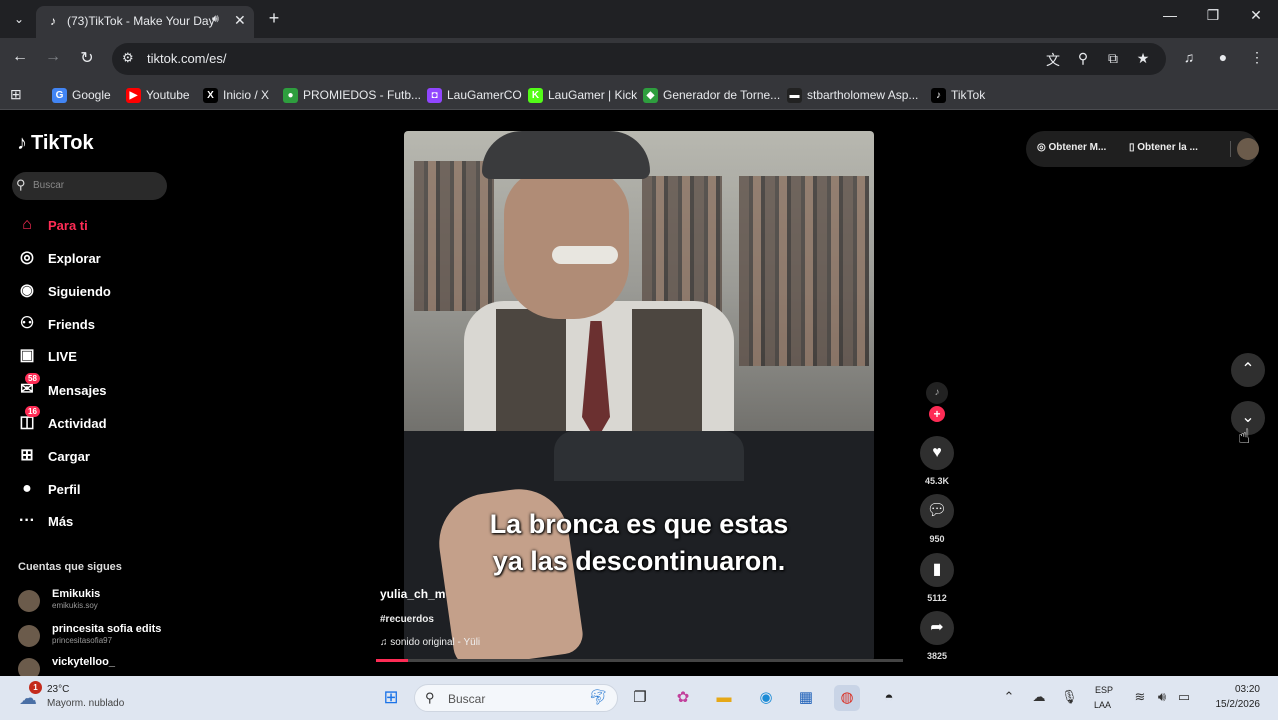  What do you see at coordinates (1189, 57) in the screenshot?
I see `media-control-icon: ♫` at bounding box center [1189, 57].